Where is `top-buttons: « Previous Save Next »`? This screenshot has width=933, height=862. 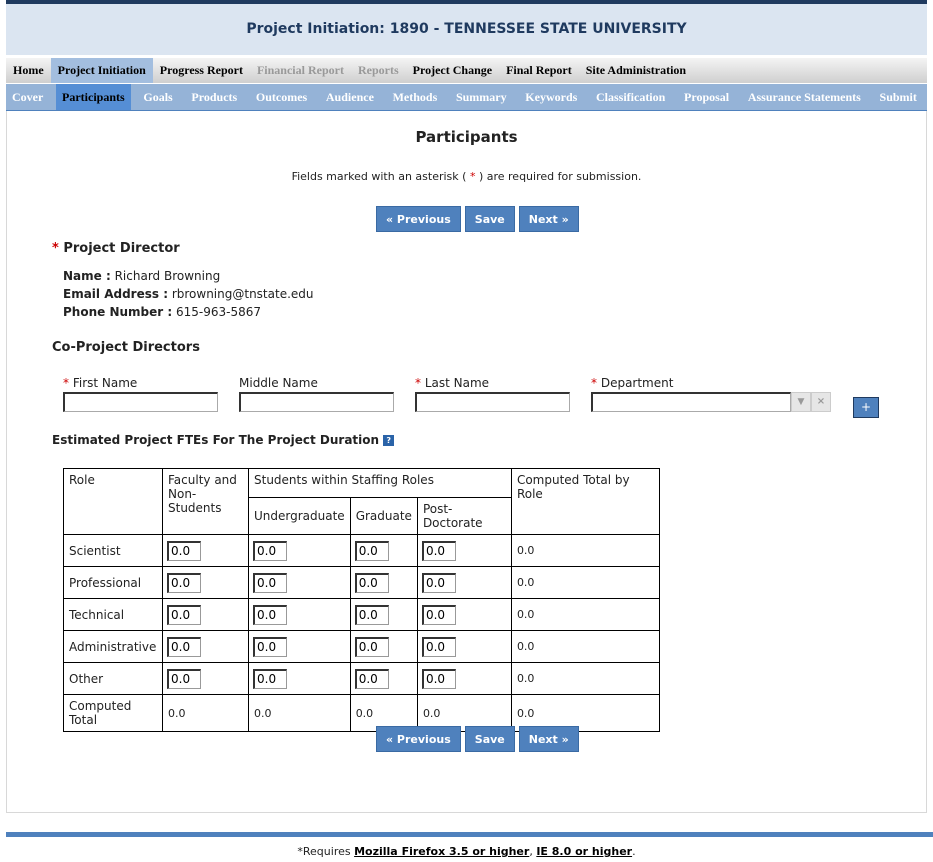 top-buttons: « Previous Save Next » is located at coordinates (477, 219).